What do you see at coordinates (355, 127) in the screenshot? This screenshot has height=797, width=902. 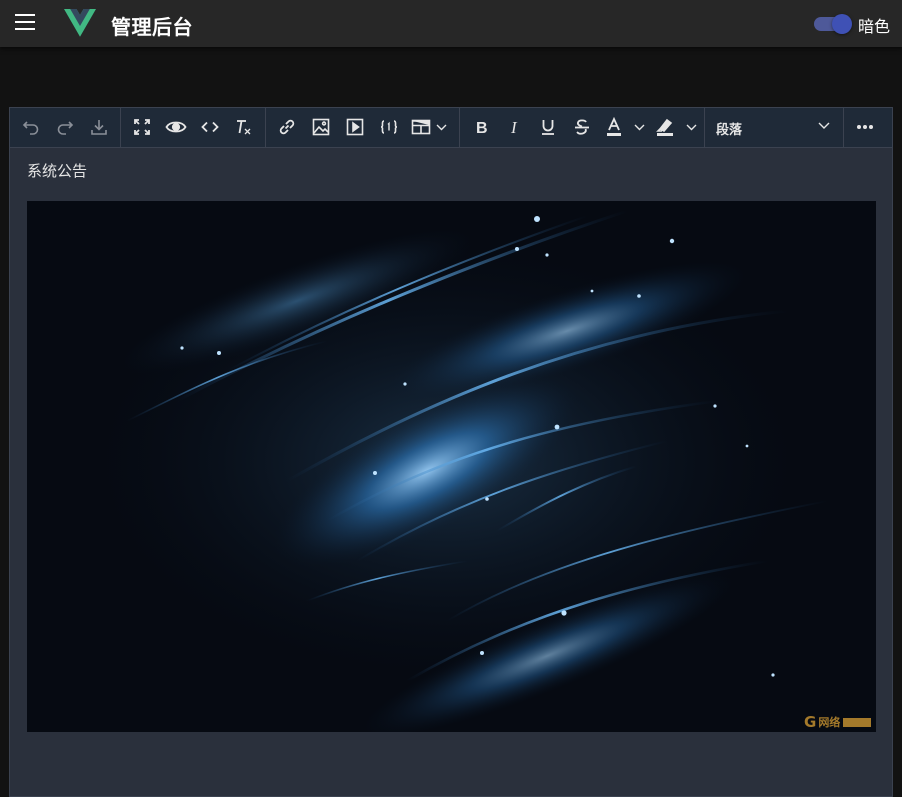 I see `video-icon` at bounding box center [355, 127].